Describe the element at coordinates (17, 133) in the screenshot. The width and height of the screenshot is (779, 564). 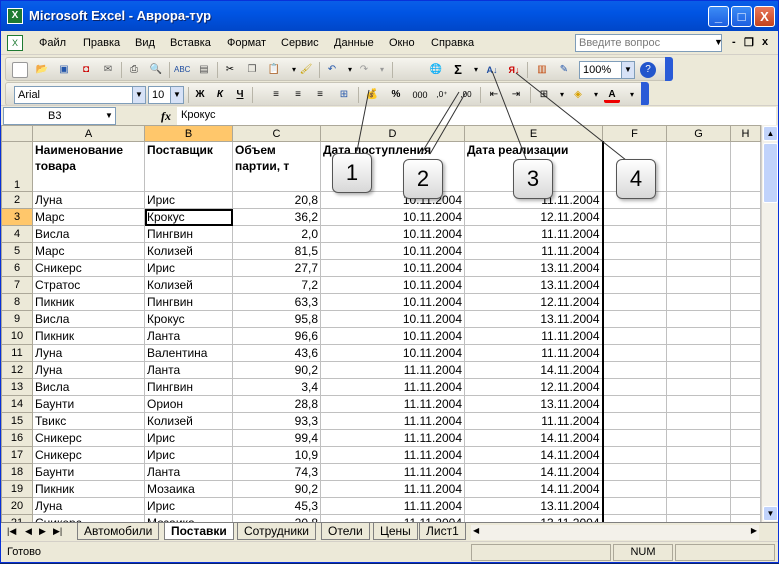
I see `select-all-corner` at that location.